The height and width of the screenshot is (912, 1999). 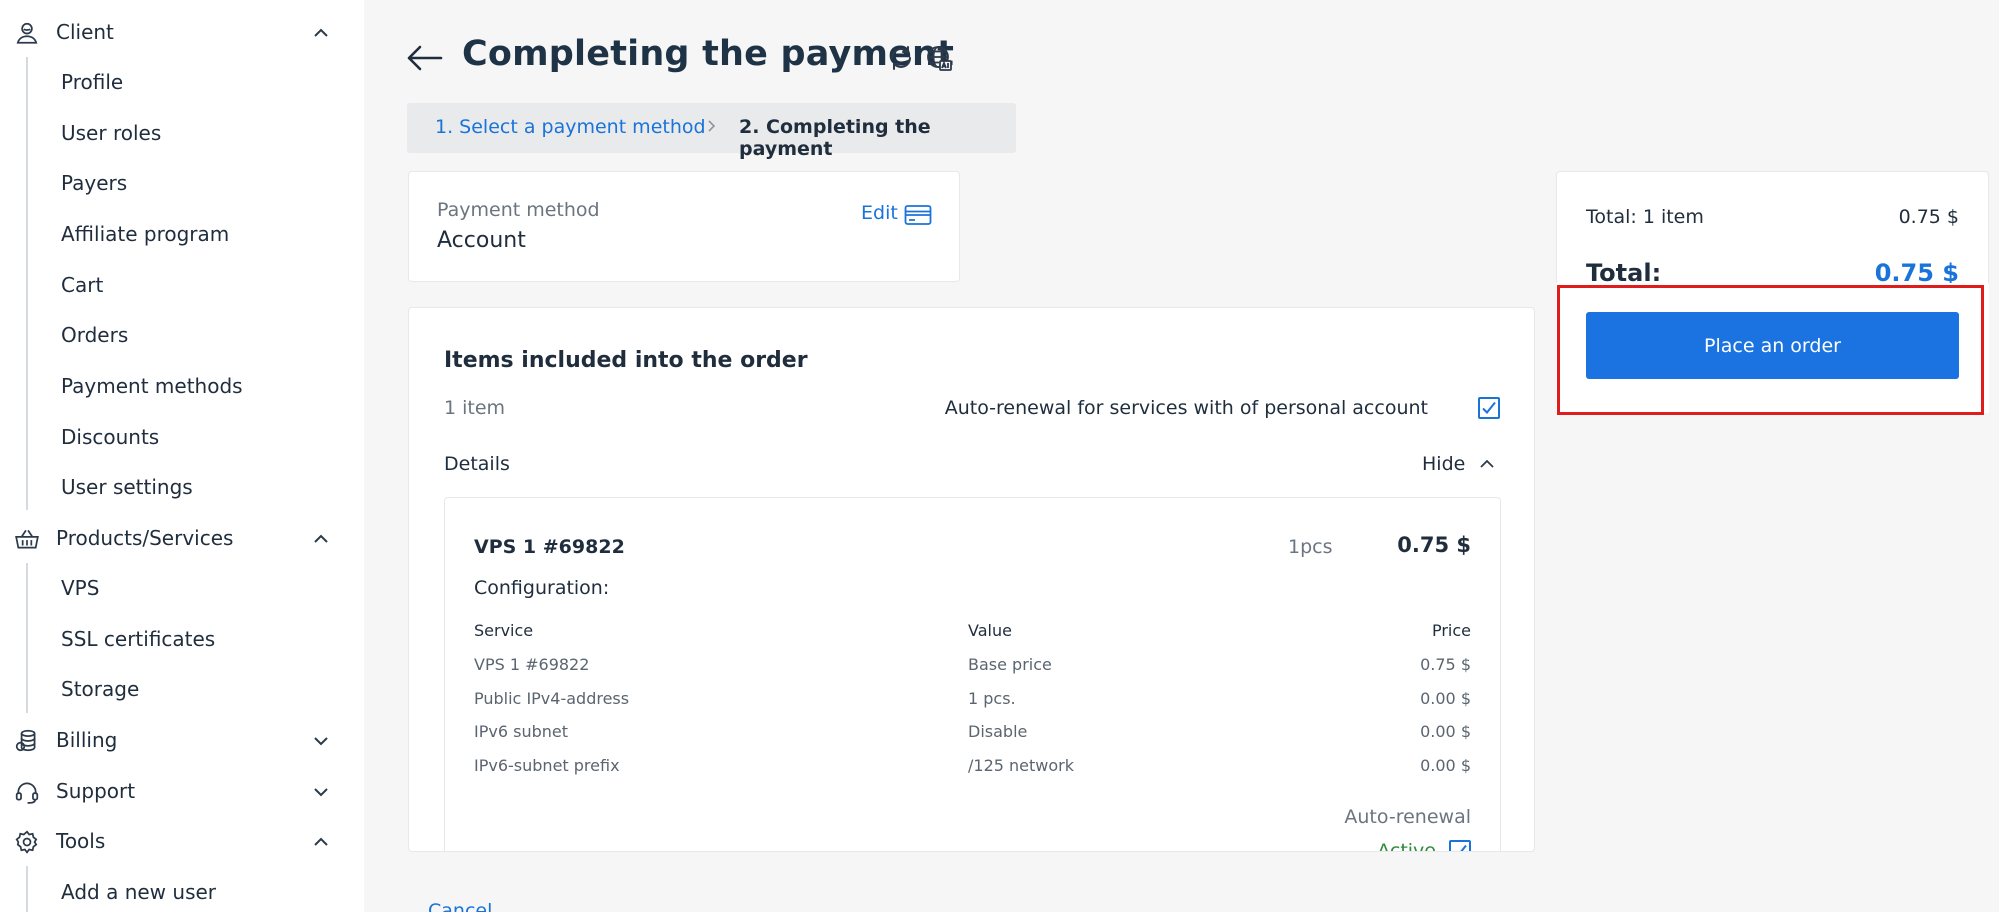 What do you see at coordinates (481, 240) in the screenshot?
I see `payment-method-value: Account` at bounding box center [481, 240].